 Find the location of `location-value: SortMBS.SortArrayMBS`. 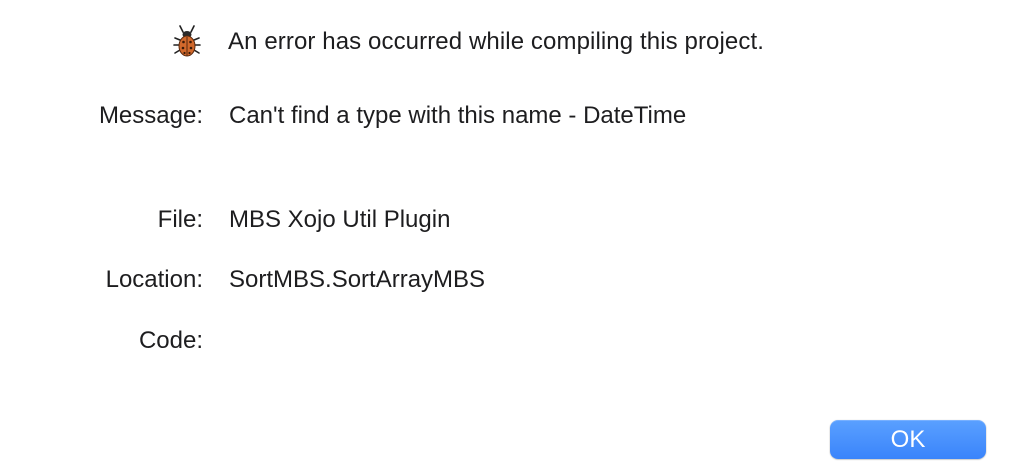

location-value: SortMBS.SortArrayMBS is located at coordinates (357, 279).